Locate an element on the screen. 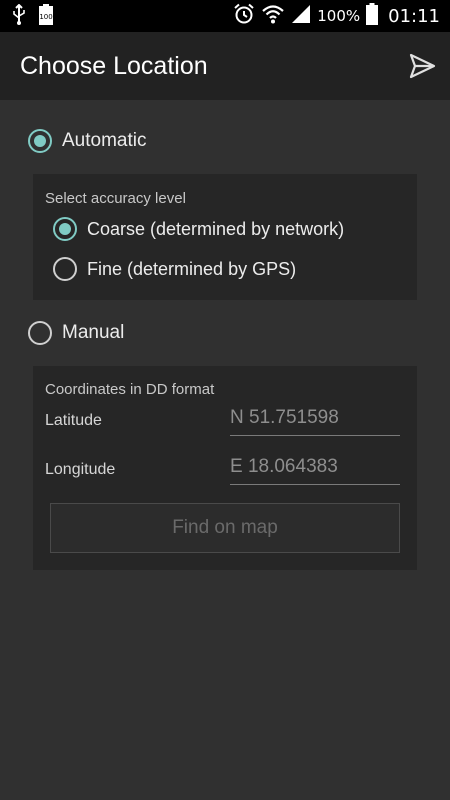 The height and width of the screenshot is (800, 450). automatic-radio-icon is located at coordinates (40, 141).